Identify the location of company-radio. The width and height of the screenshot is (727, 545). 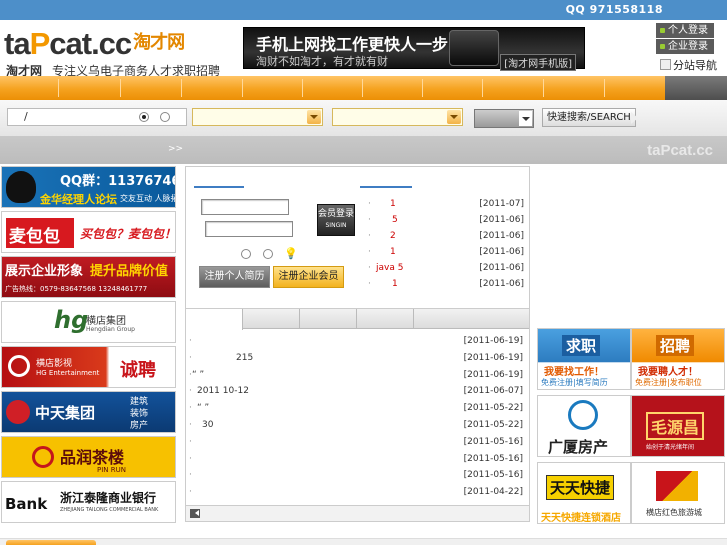
(268, 254).